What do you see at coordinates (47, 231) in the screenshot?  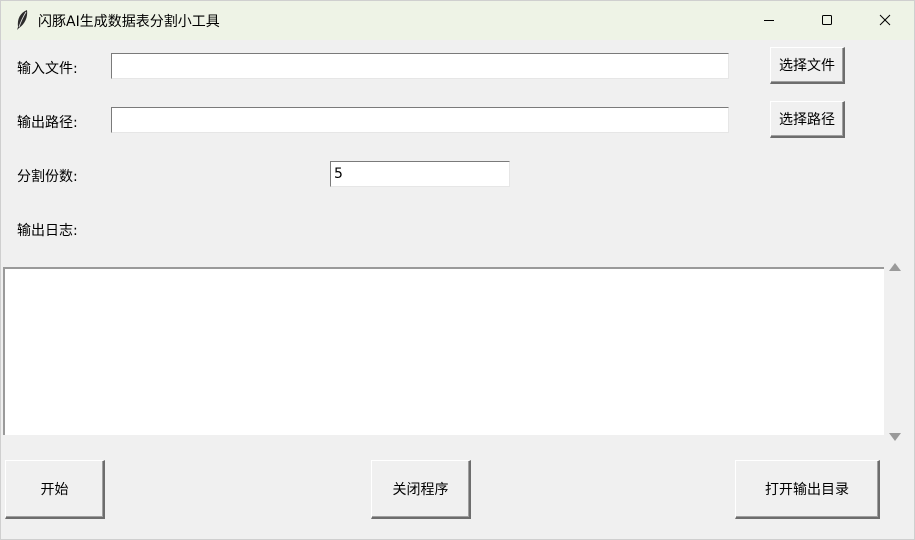 I see `output-log-label: 输出日志:` at bounding box center [47, 231].